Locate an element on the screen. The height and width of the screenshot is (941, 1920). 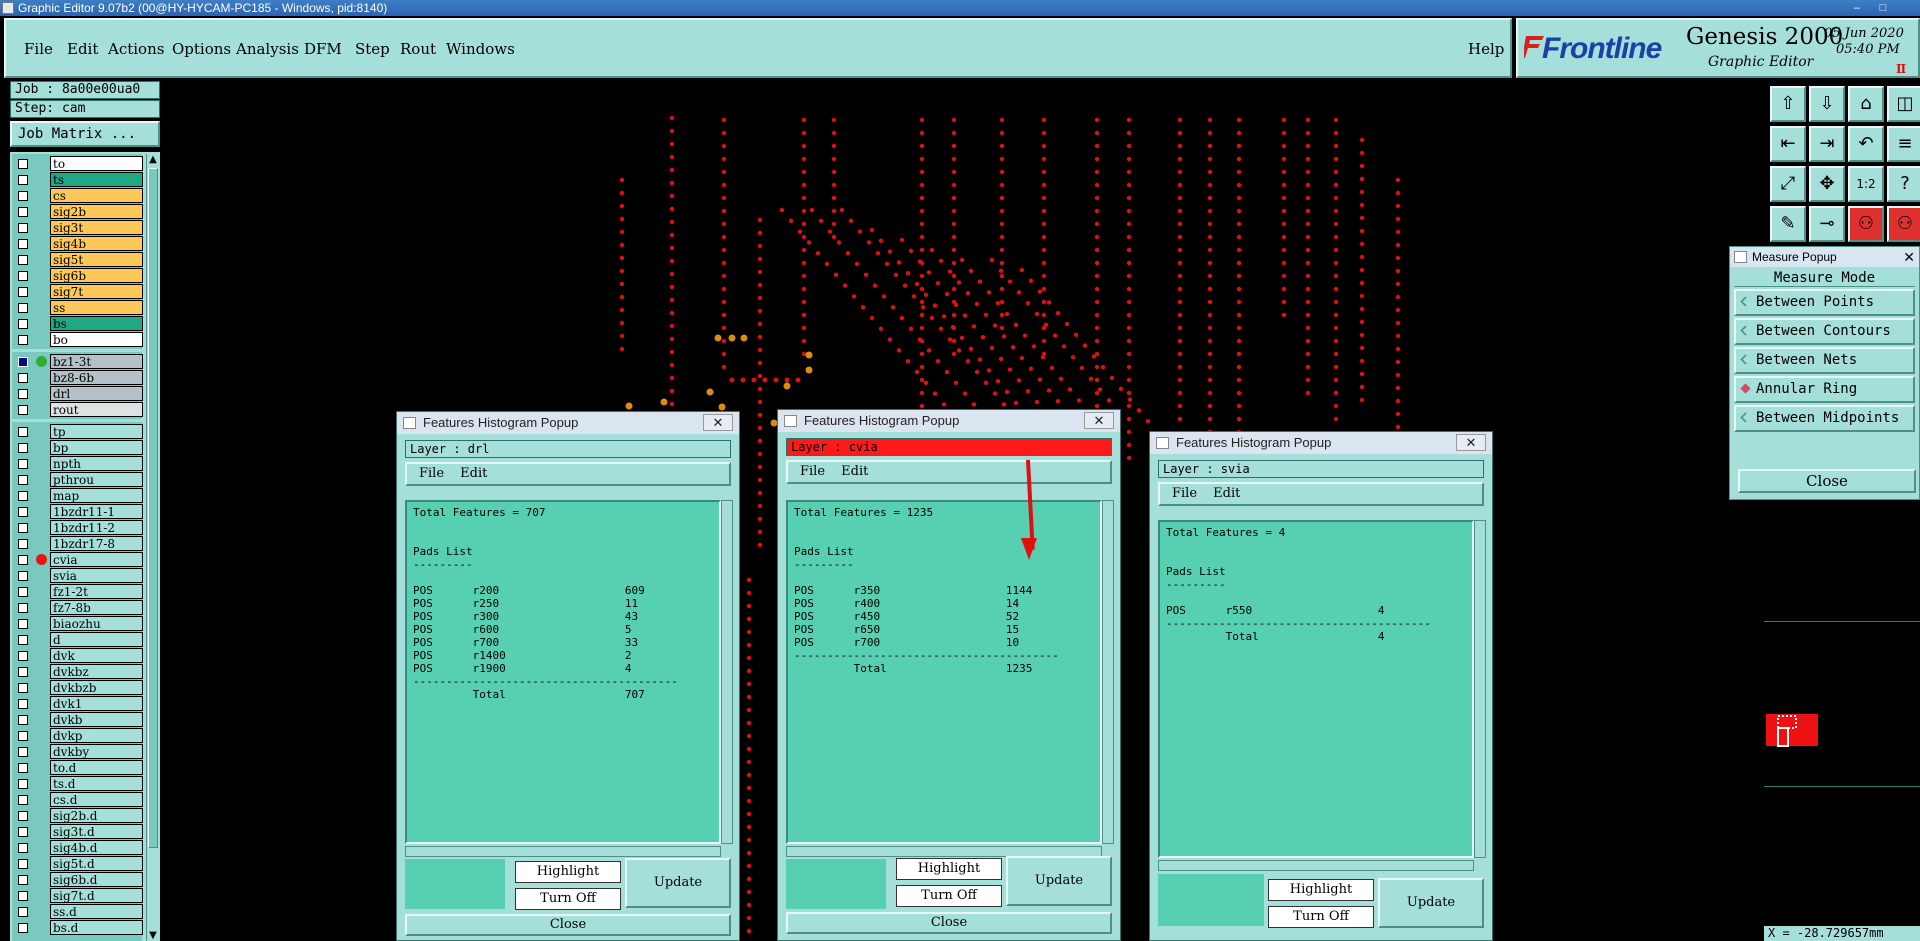
pause-icon: Ⅱ is located at coordinates (1901, 69).